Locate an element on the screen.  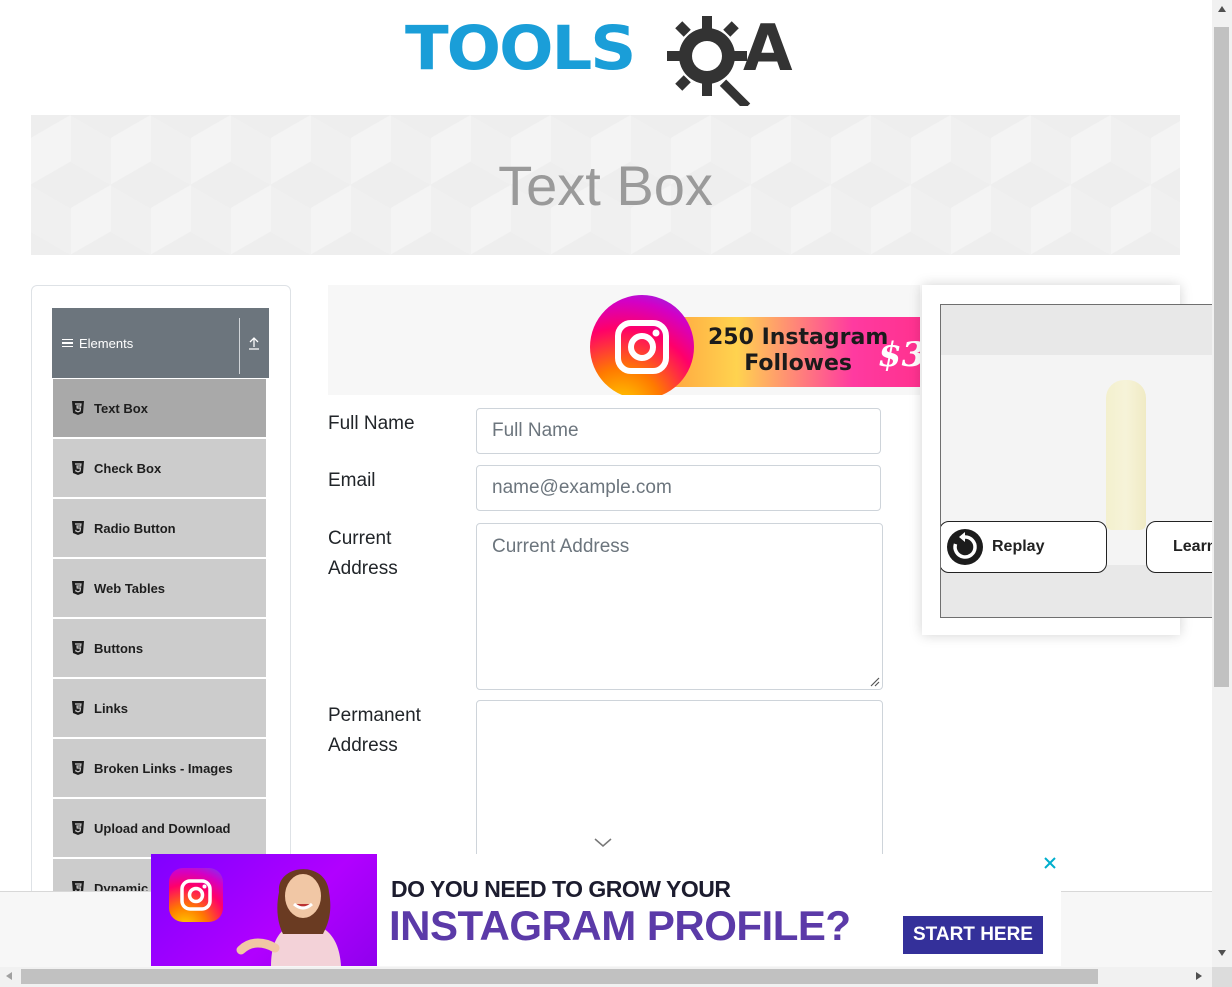
sidebar-item-label: Check Box is located at coordinates (128, 468).